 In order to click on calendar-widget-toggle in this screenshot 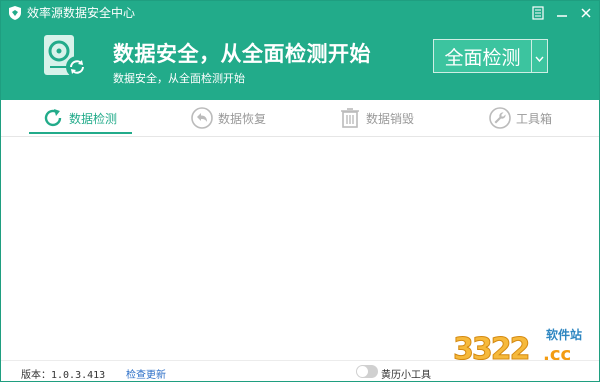, I will do `click(367, 371)`.